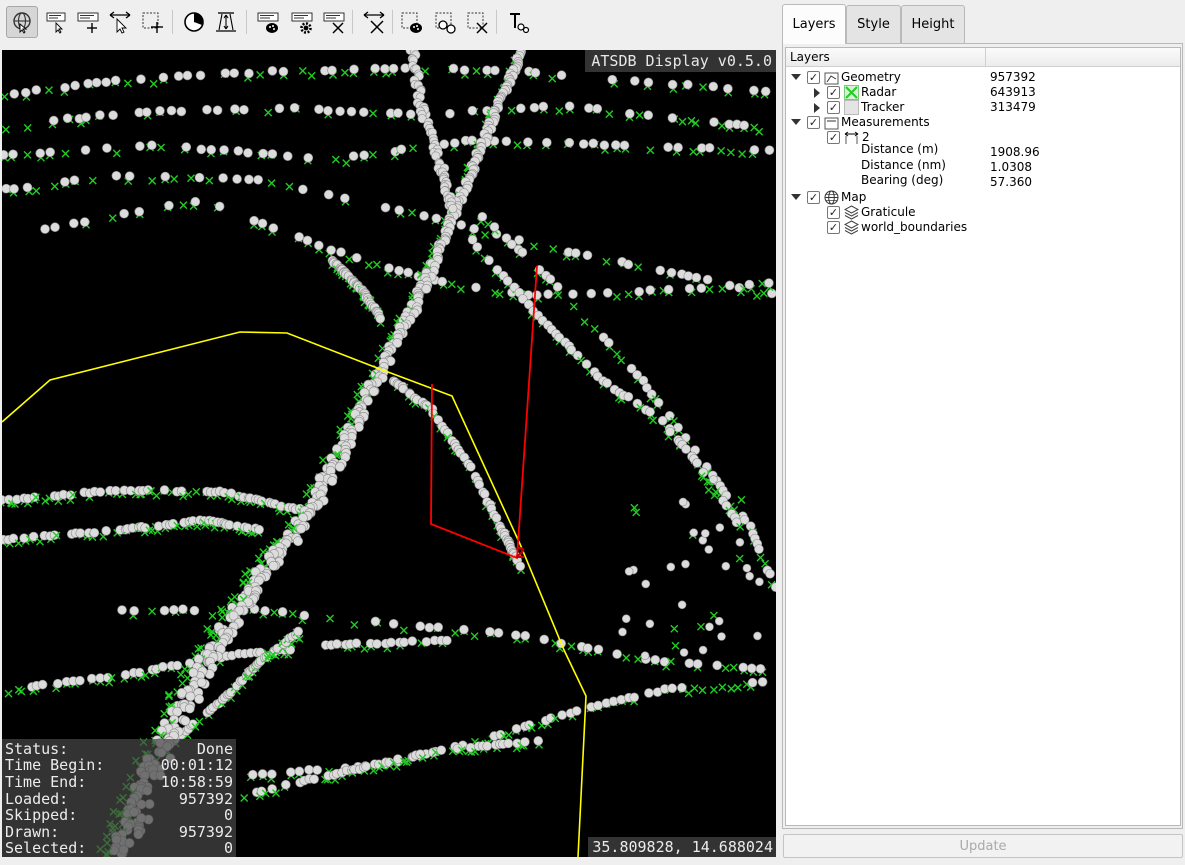 Image resolution: width=1185 pixels, height=865 pixels. I want to click on update-button: Update, so click(983, 846).